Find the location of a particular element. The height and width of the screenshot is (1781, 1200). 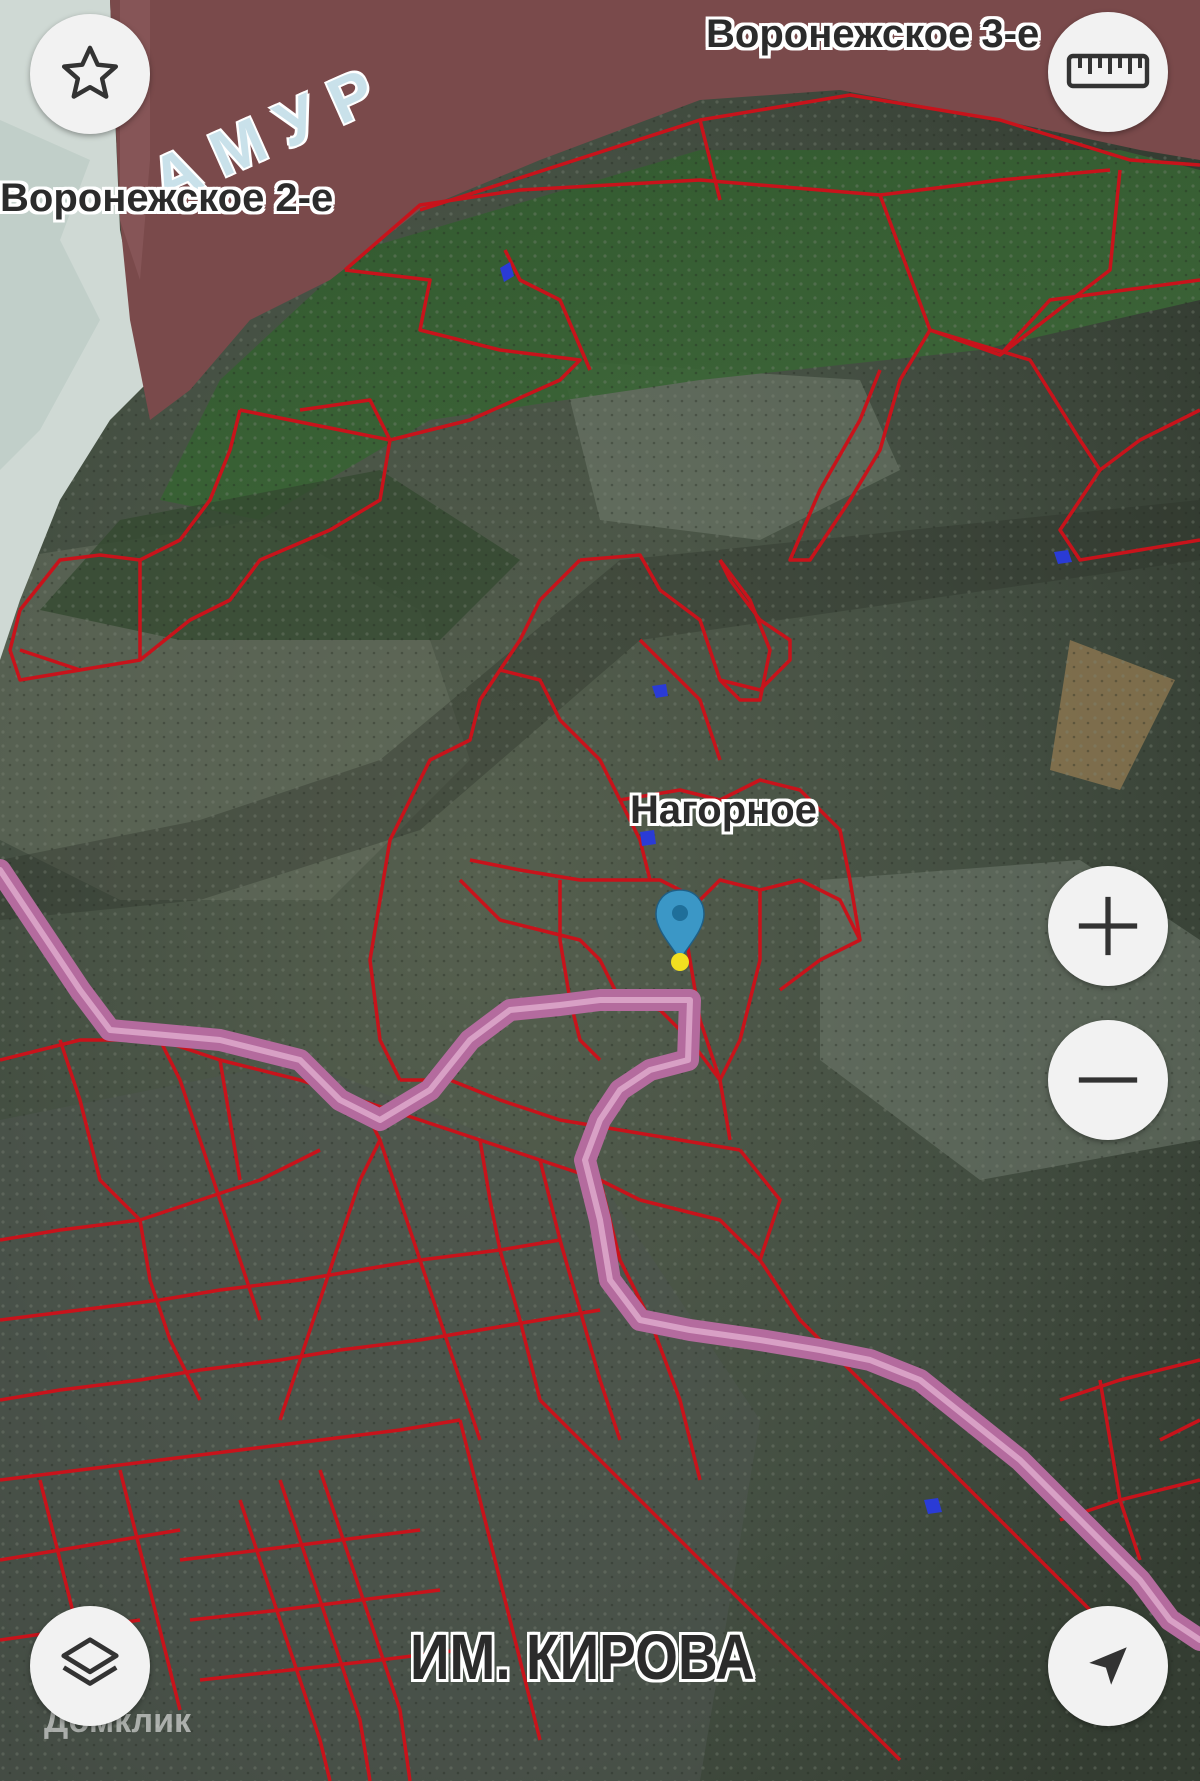

layers-button is located at coordinates (90, 1666).